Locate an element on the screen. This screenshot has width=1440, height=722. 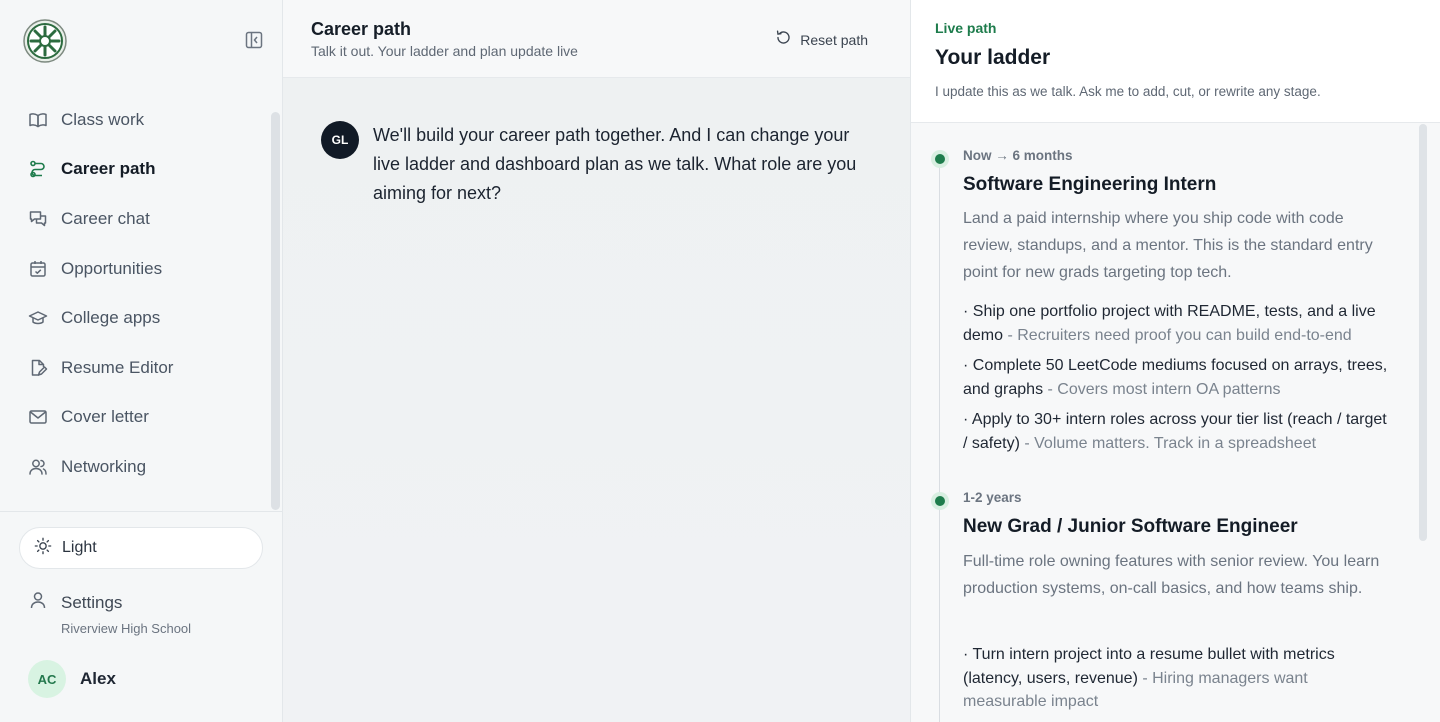
sidebar-item-class-work: Class work is located at coordinates (135, 120).